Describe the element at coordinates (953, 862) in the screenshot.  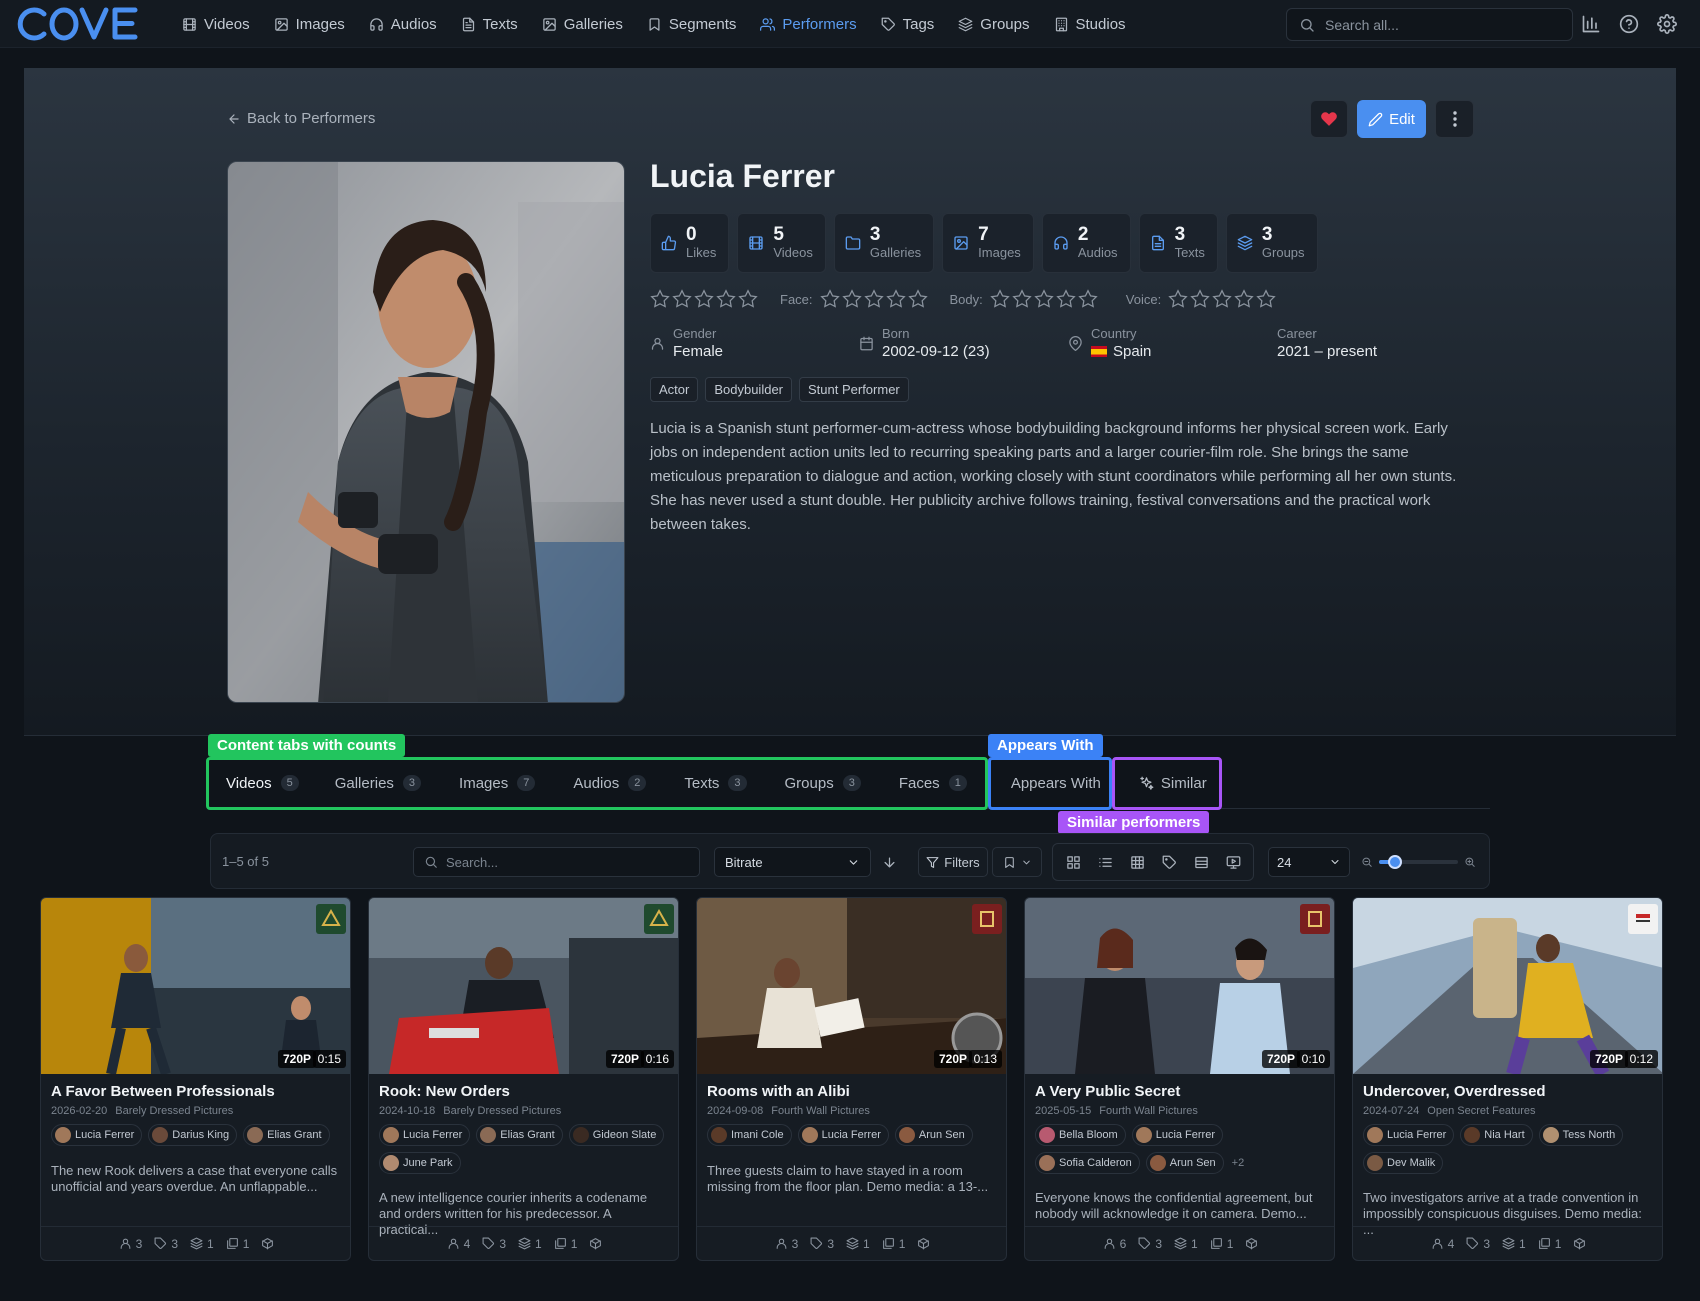
I see `filters-button: Filters` at that location.